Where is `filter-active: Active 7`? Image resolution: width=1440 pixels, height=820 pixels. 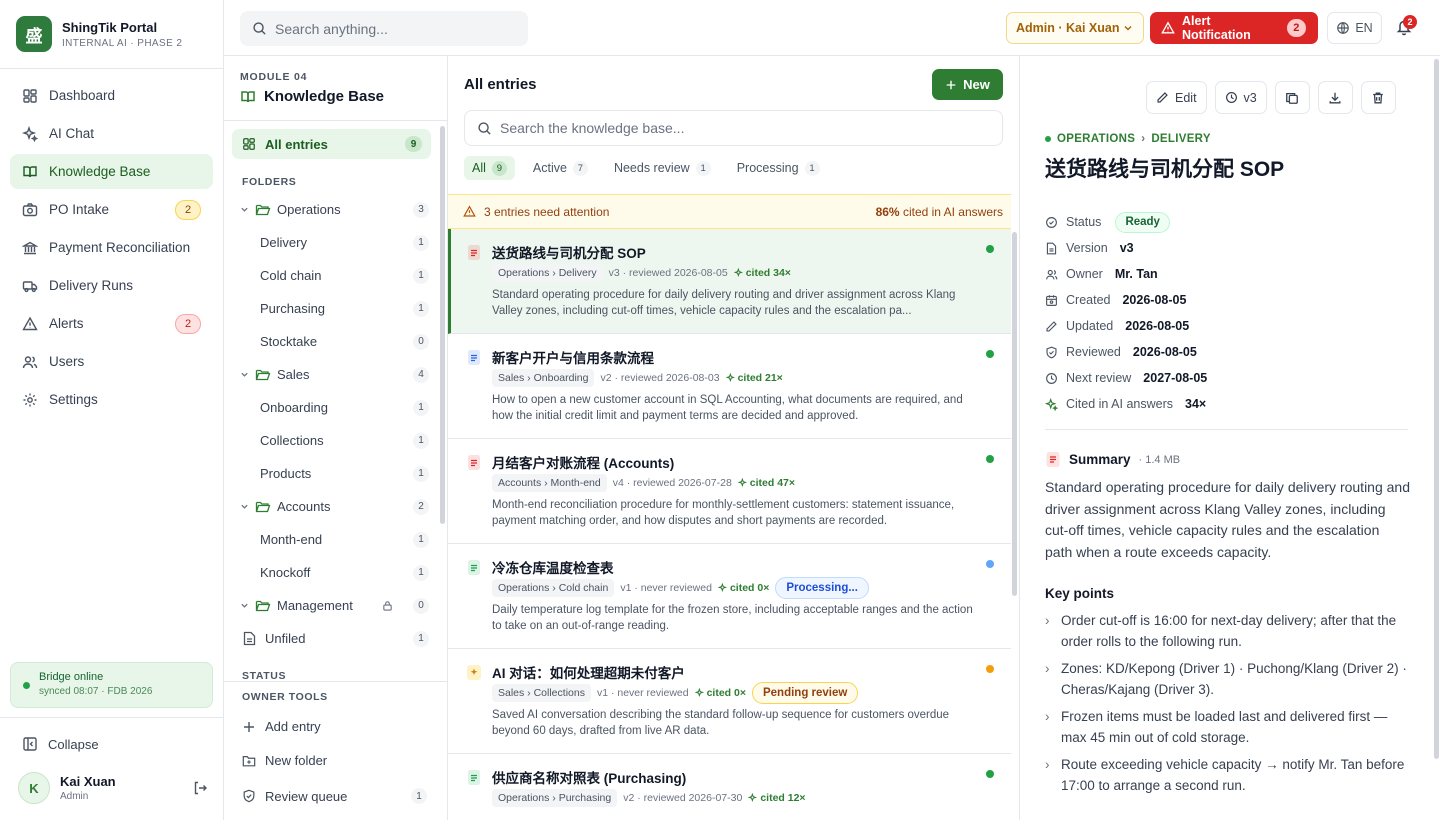 filter-active: Active 7 is located at coordinates (560, 168).